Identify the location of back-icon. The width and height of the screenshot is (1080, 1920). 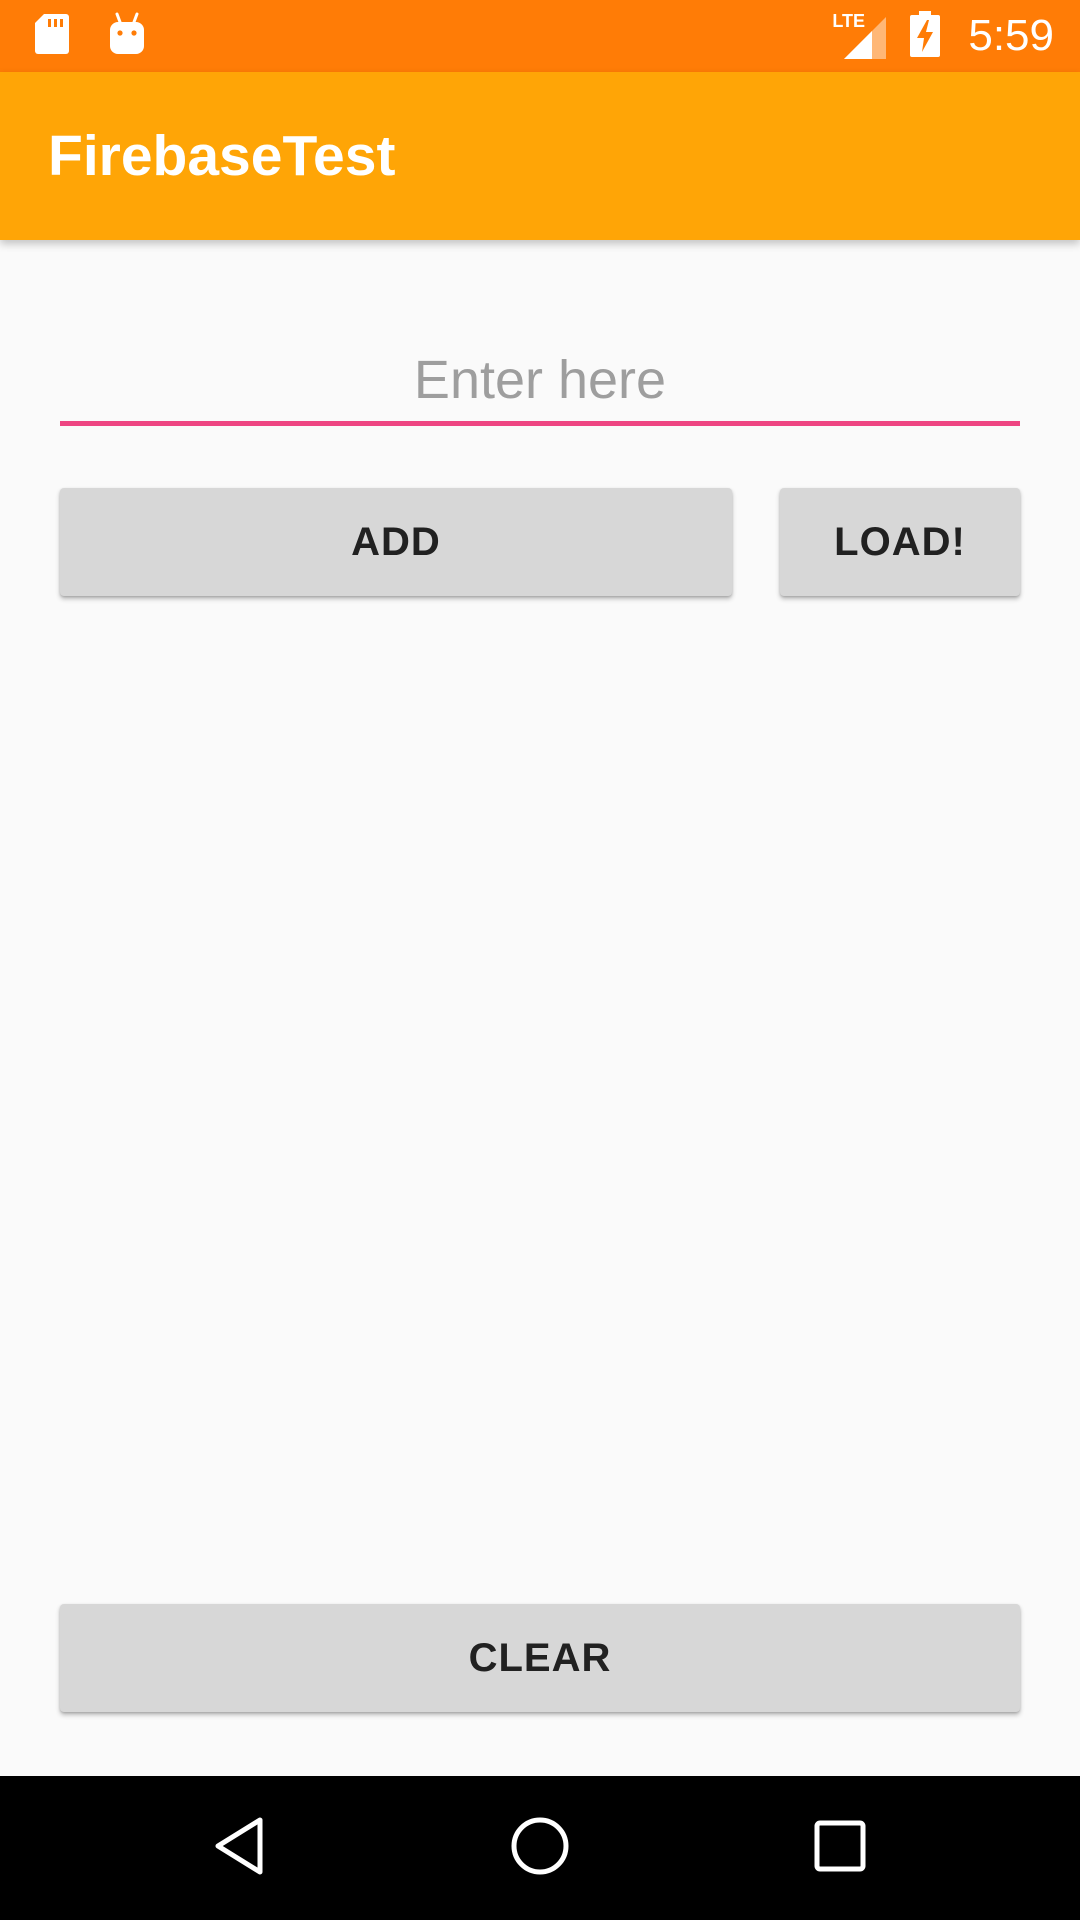
(240, 1848).